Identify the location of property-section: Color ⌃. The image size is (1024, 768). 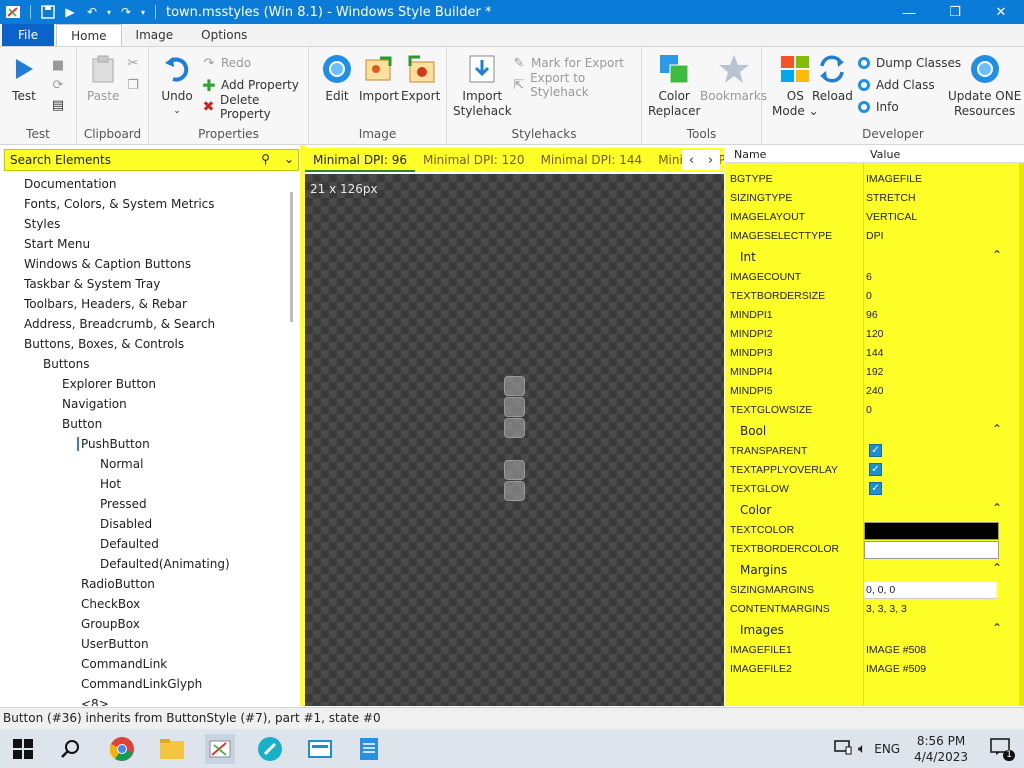
(874, 510).